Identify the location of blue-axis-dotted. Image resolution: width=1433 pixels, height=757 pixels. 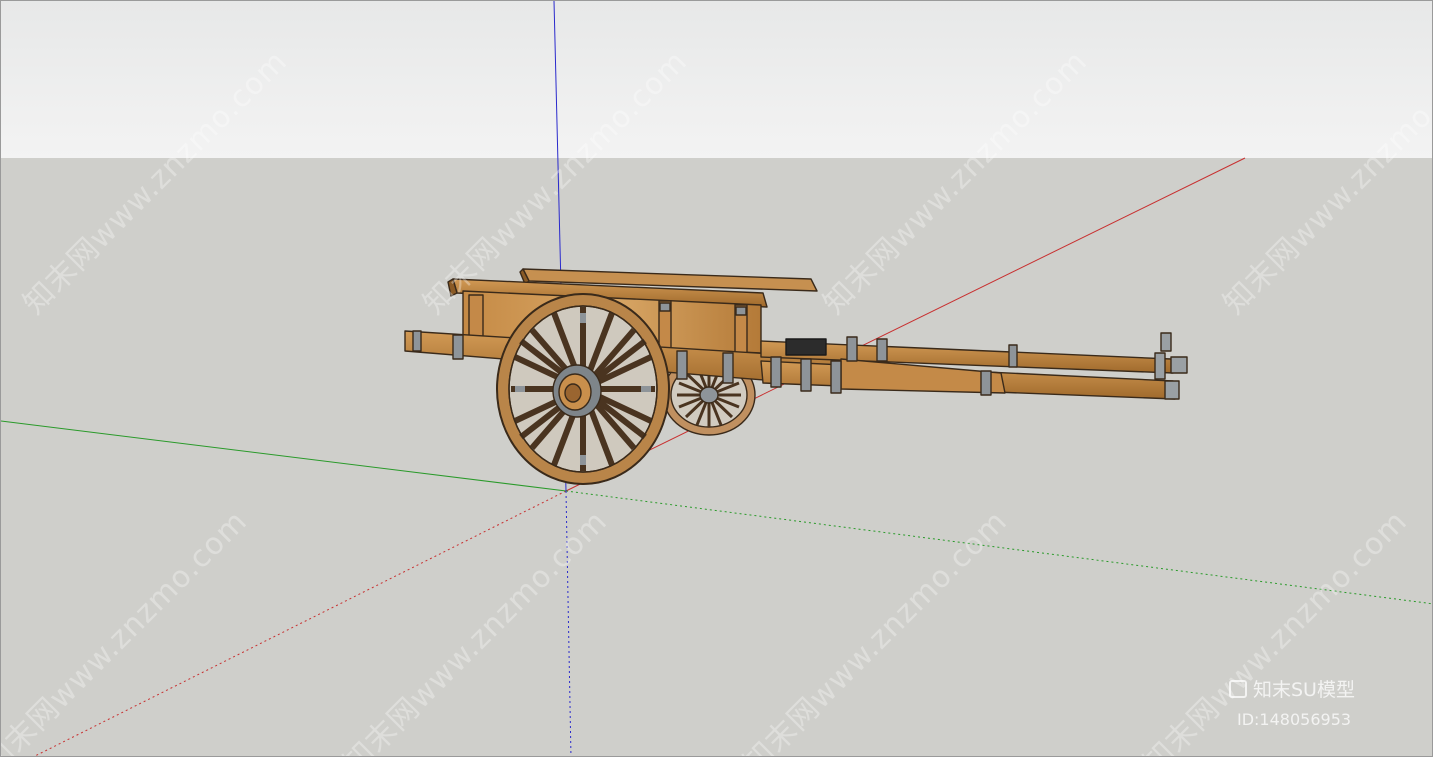
(568, 623).